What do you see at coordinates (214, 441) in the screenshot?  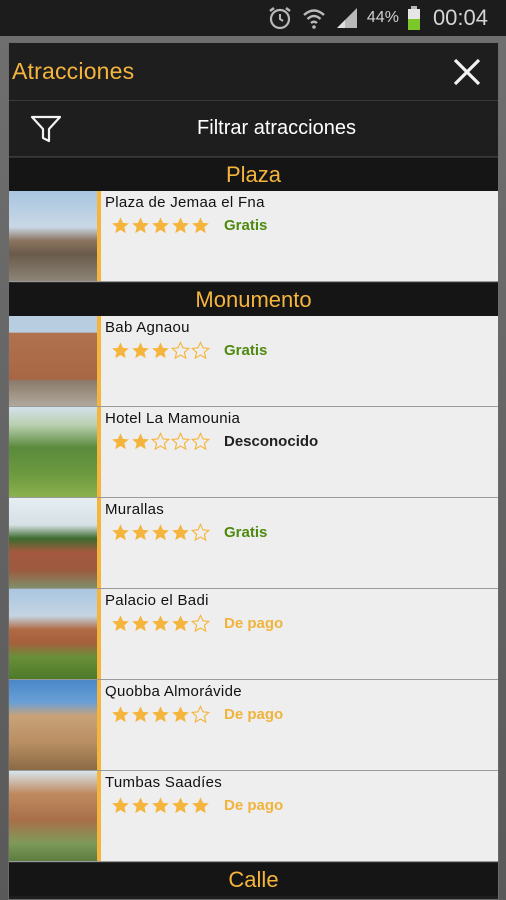 I see `rating-row: Desconocido` at bounding box center [214, 441].